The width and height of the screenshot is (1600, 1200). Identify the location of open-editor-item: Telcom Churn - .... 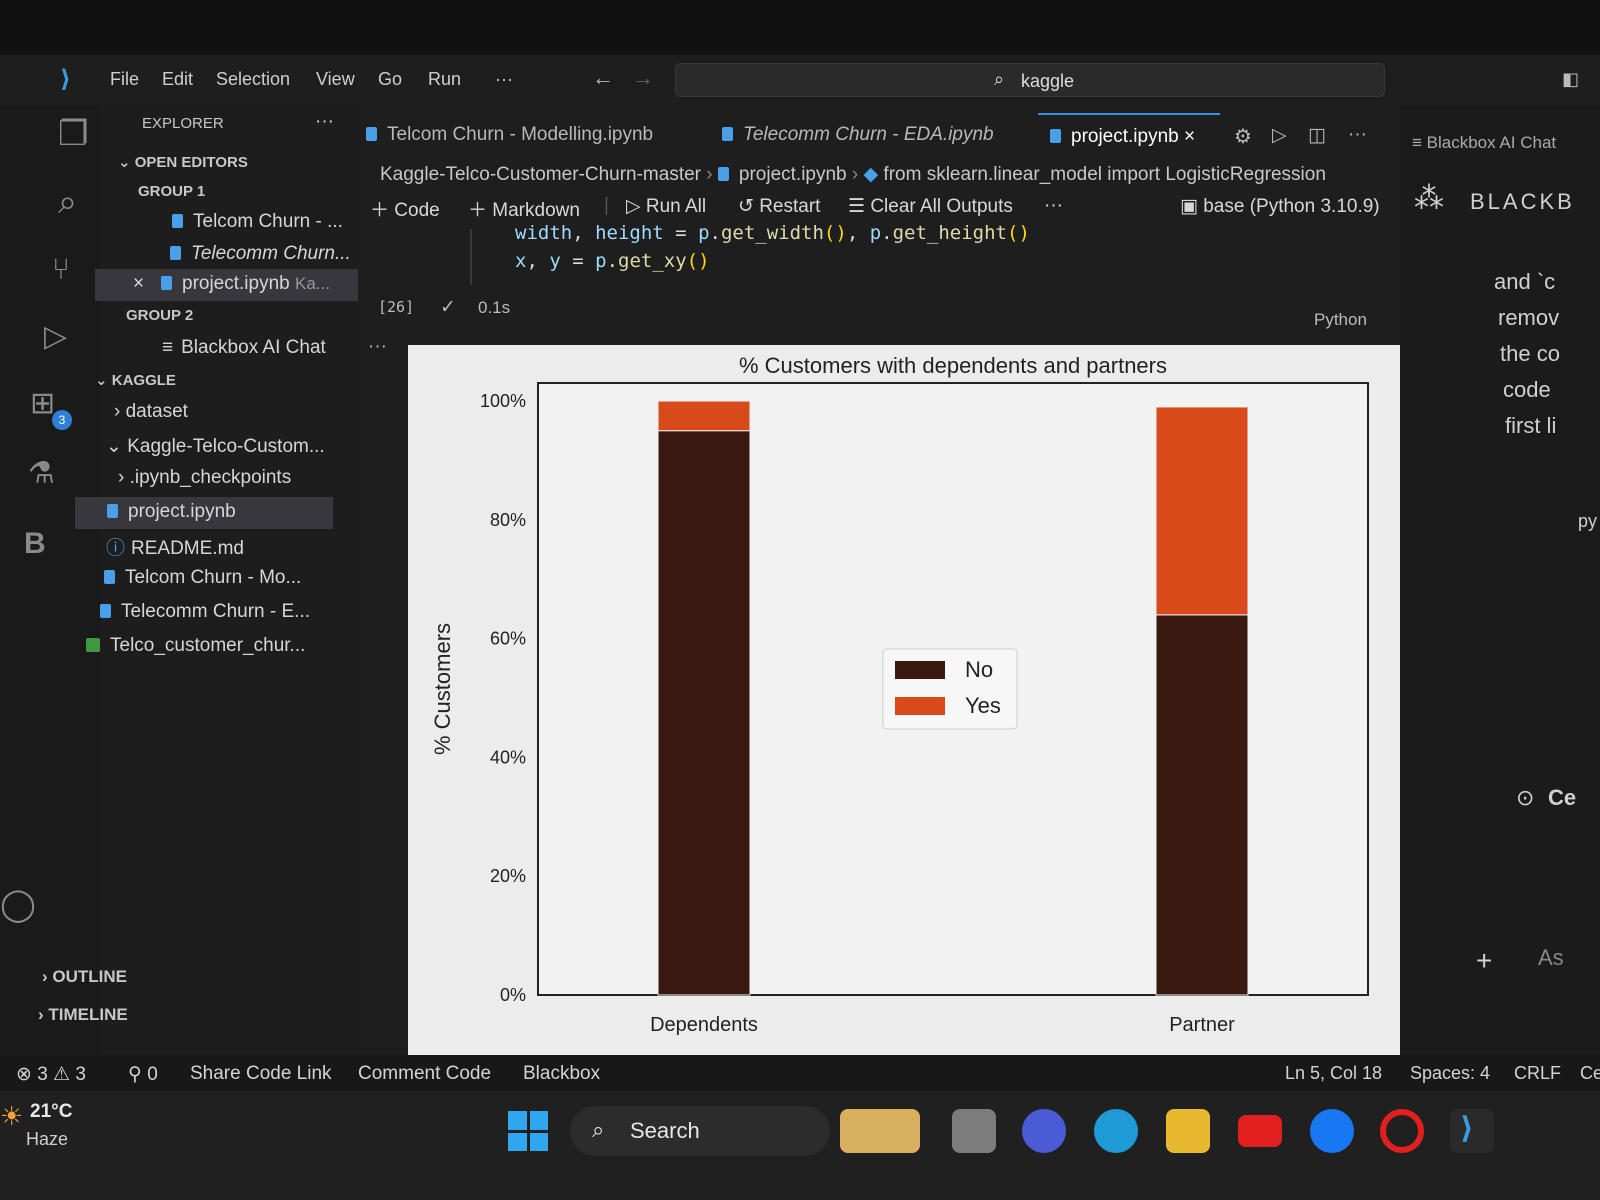
(257, 222).